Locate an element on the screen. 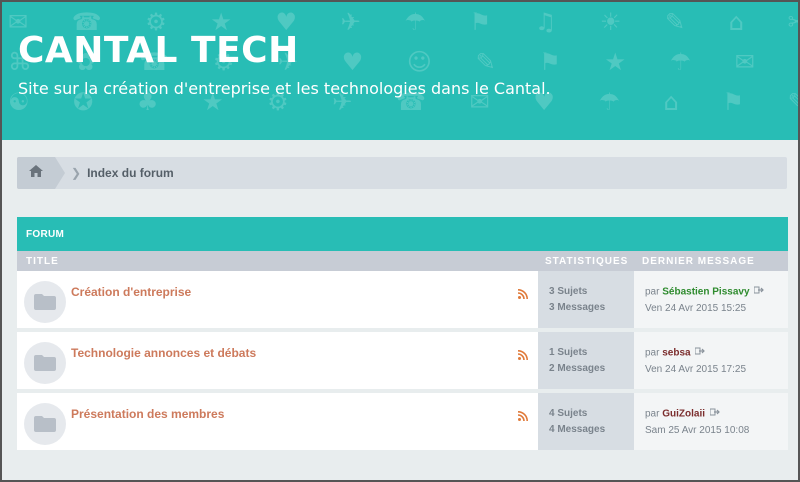 The image size is (800, 482). forum-title-link: Présentation des membres is located at coordinates (147, 414).